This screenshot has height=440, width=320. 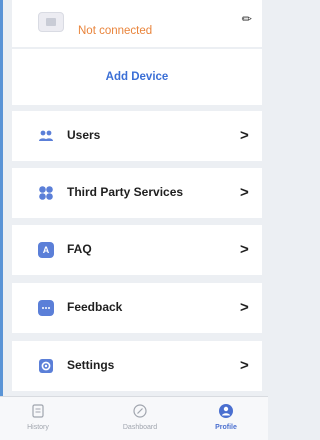 I want to click on compass-icon, so click(x=140, y=411).